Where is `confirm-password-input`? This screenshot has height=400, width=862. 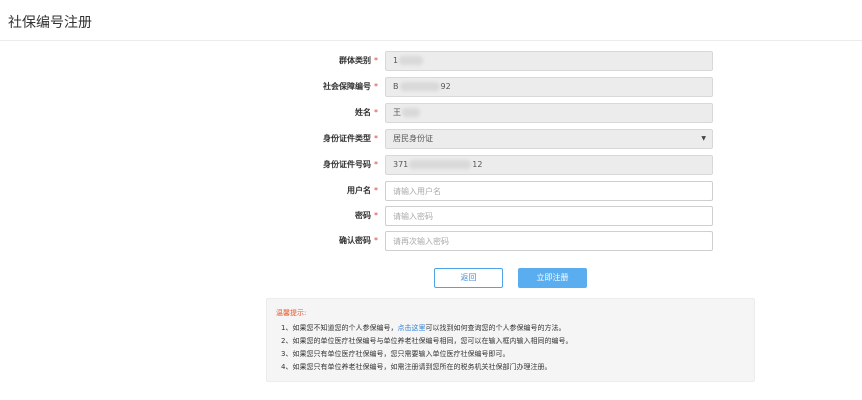
confirm-password-input is located at coordinates (549, 241).